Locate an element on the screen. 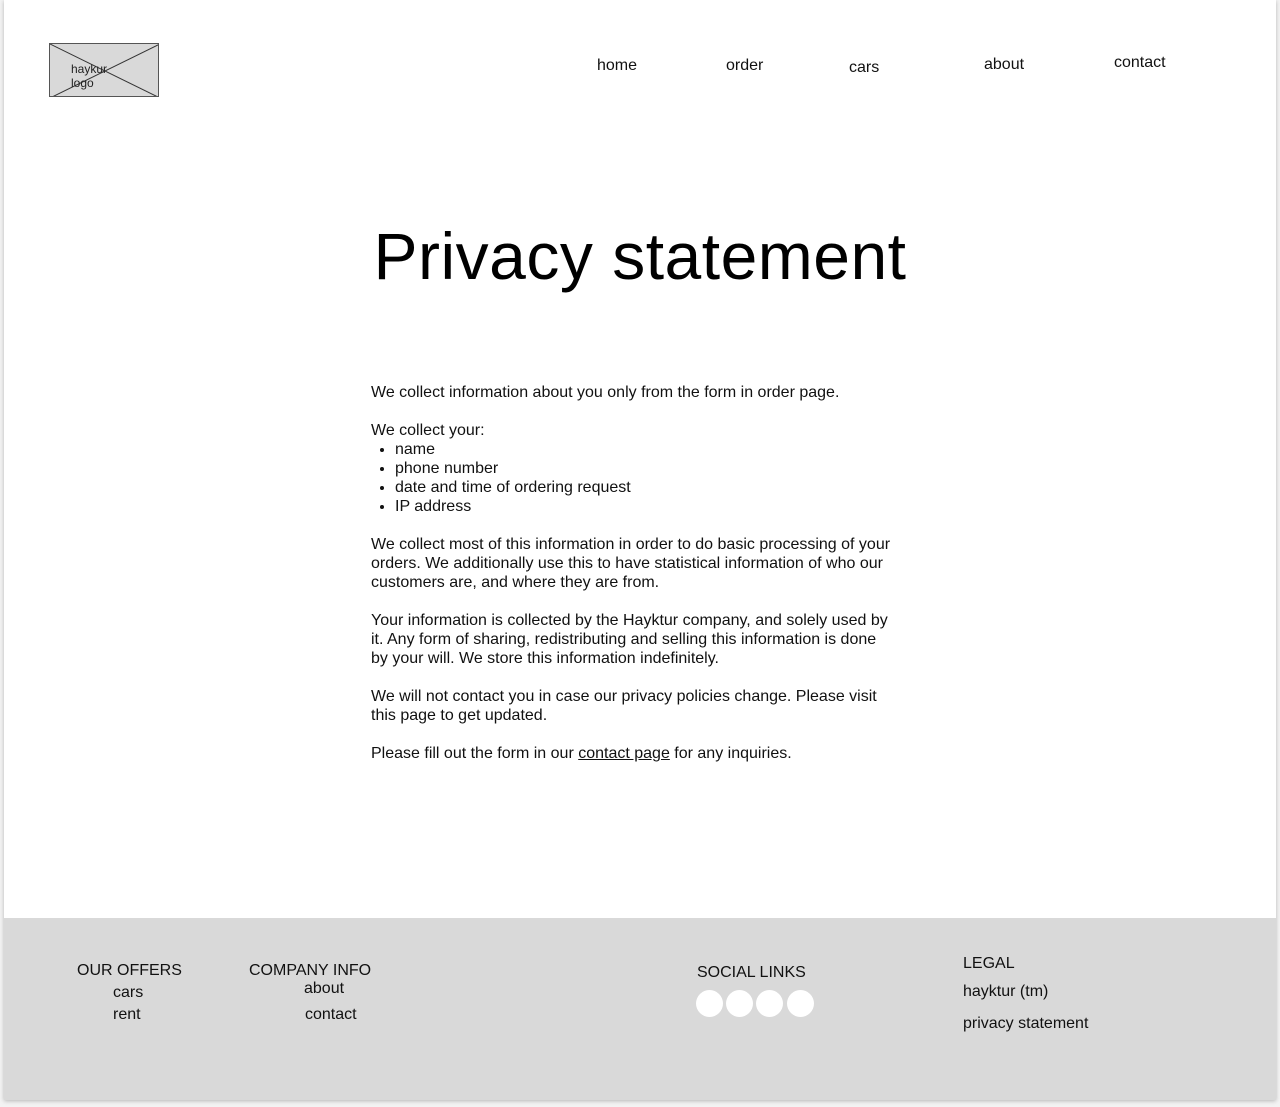 This screenshot has height=1107, width=1280. nav-order: order is located at coordinates (744, 66).